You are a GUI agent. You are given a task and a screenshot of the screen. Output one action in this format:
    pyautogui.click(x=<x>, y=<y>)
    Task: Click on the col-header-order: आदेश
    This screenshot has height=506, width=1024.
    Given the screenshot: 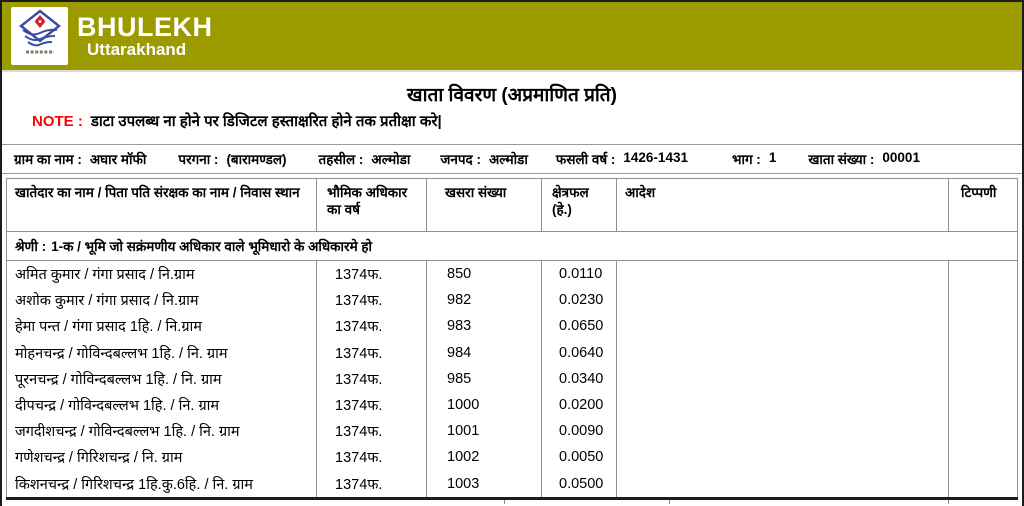 What is the action you would take?
    pyautogui.click(x=783, y=205)
    